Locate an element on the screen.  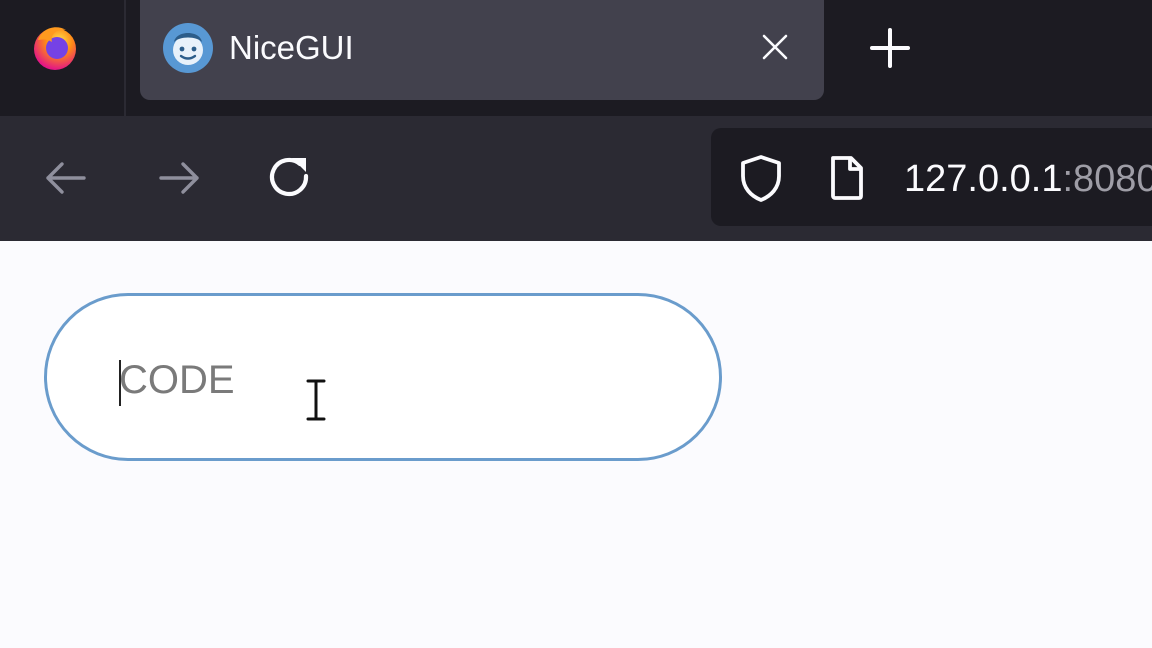
arrow-left-icon is located at coordinates (66, 178).